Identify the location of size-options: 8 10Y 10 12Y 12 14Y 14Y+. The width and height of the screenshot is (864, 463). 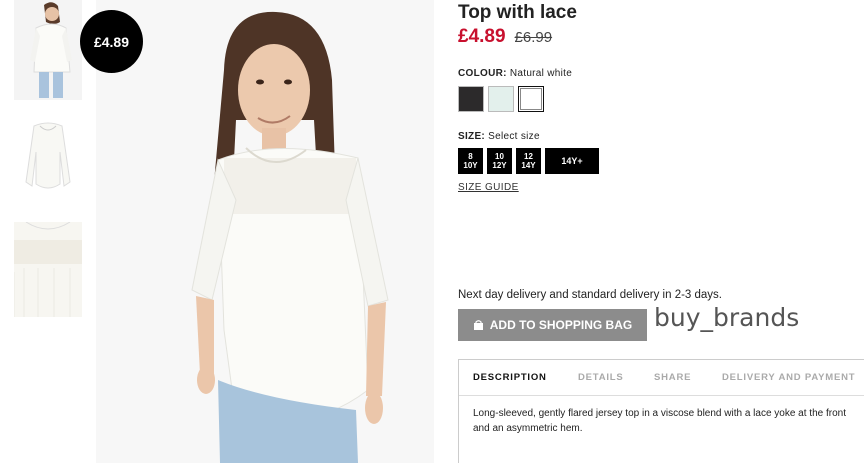
(528, 161).